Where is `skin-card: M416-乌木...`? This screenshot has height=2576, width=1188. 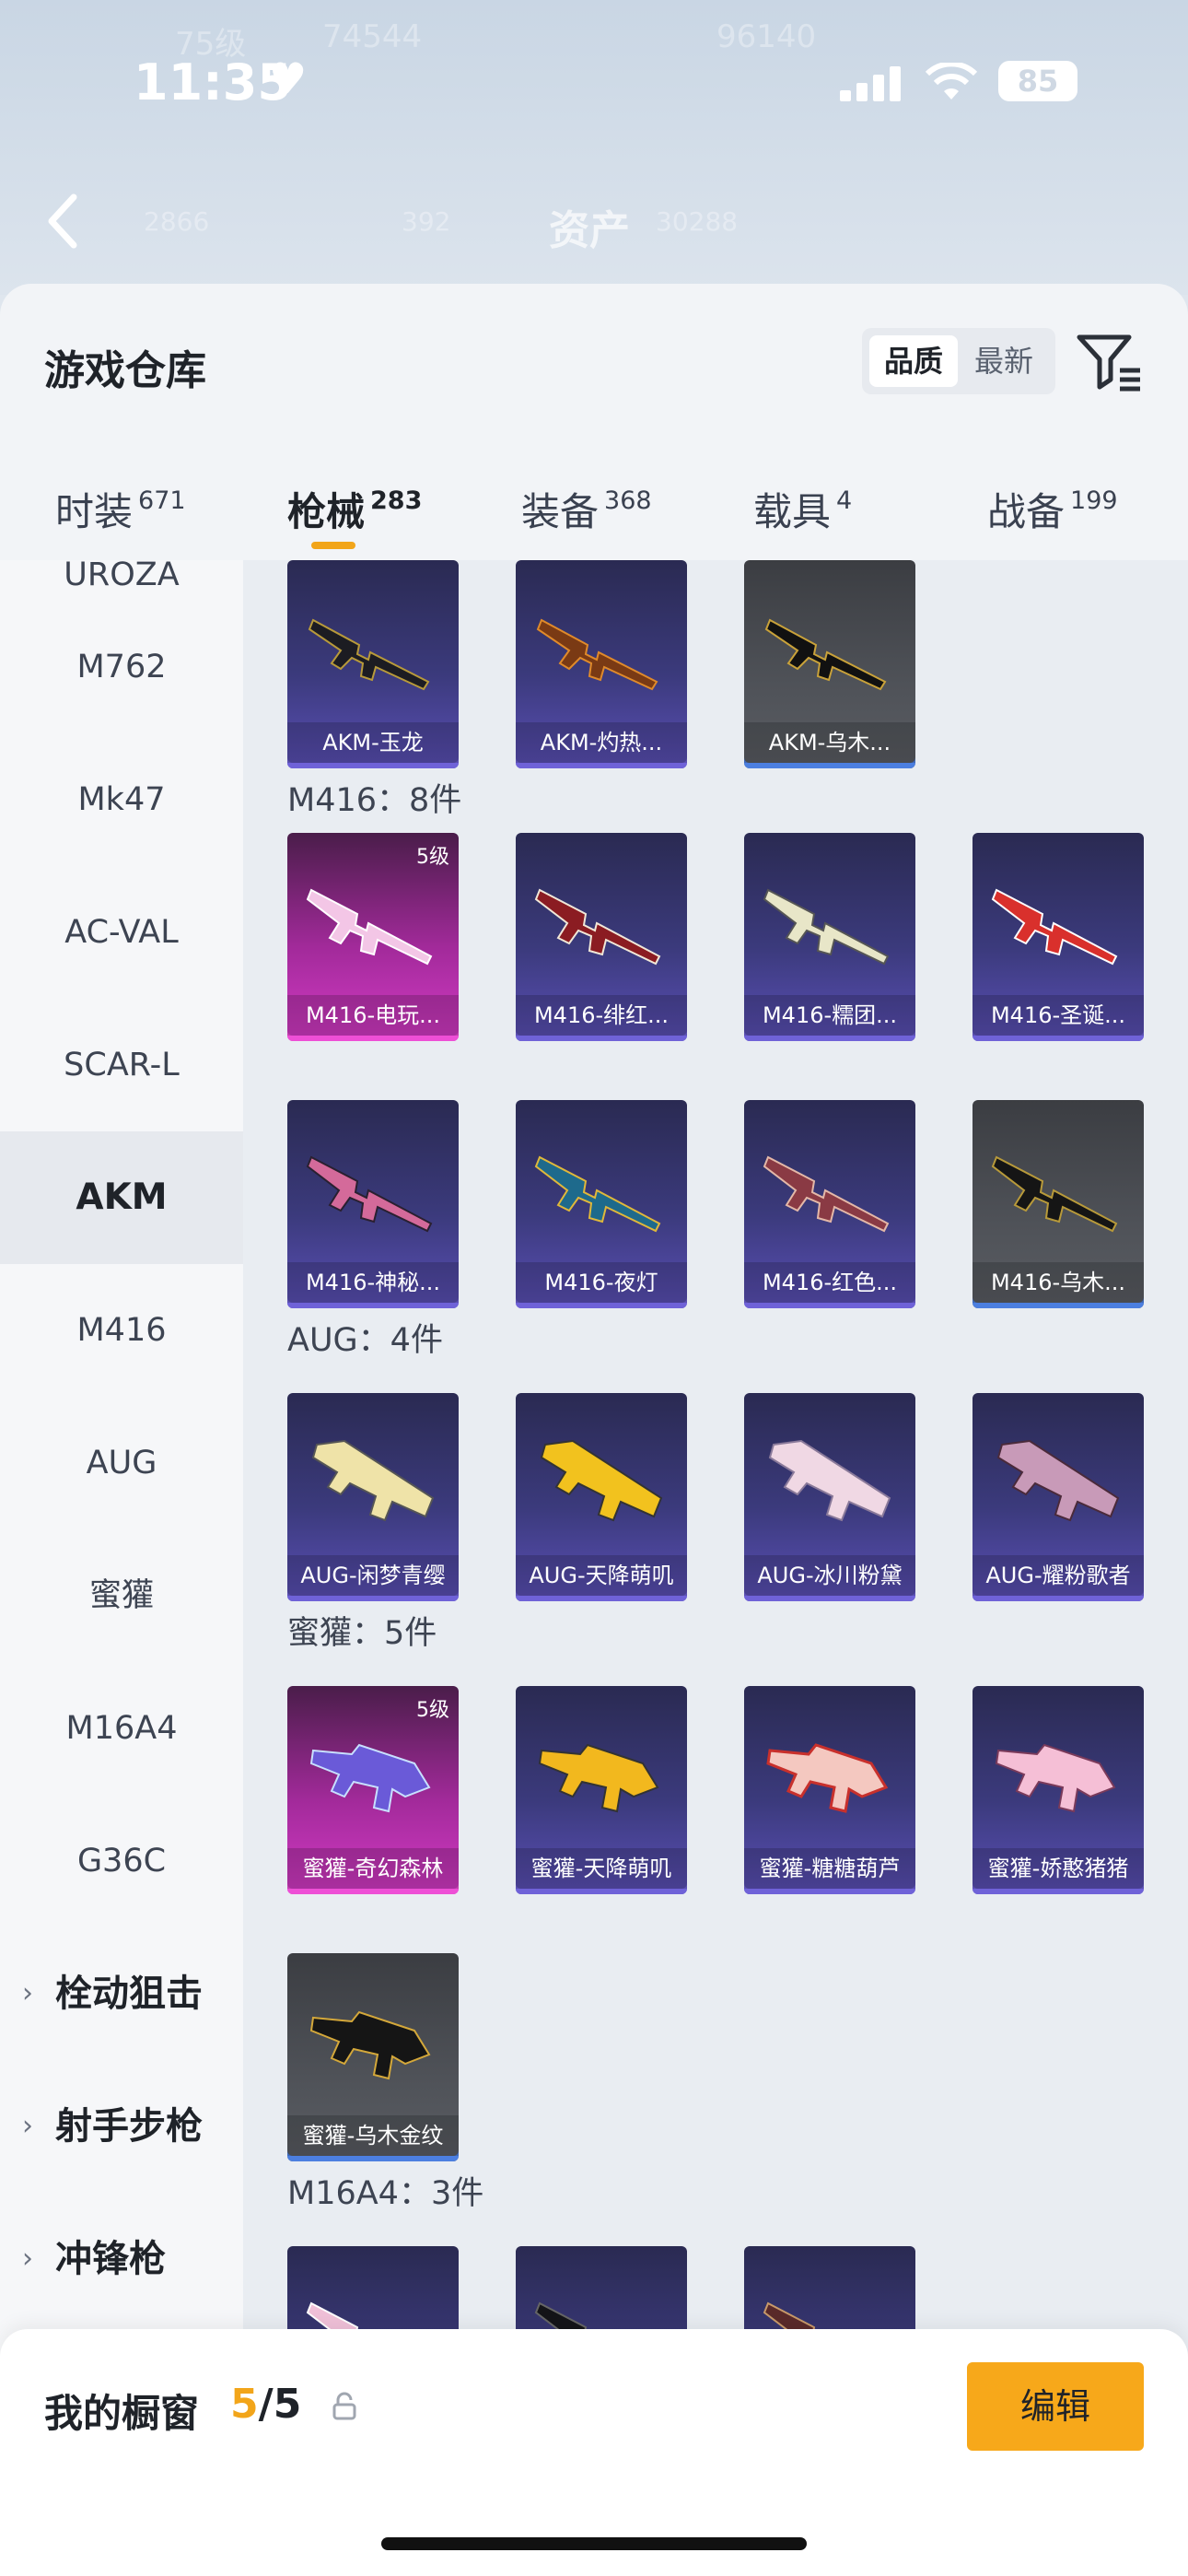
skin-card: M416-乌木... is located at coordinates (1058, 1204).